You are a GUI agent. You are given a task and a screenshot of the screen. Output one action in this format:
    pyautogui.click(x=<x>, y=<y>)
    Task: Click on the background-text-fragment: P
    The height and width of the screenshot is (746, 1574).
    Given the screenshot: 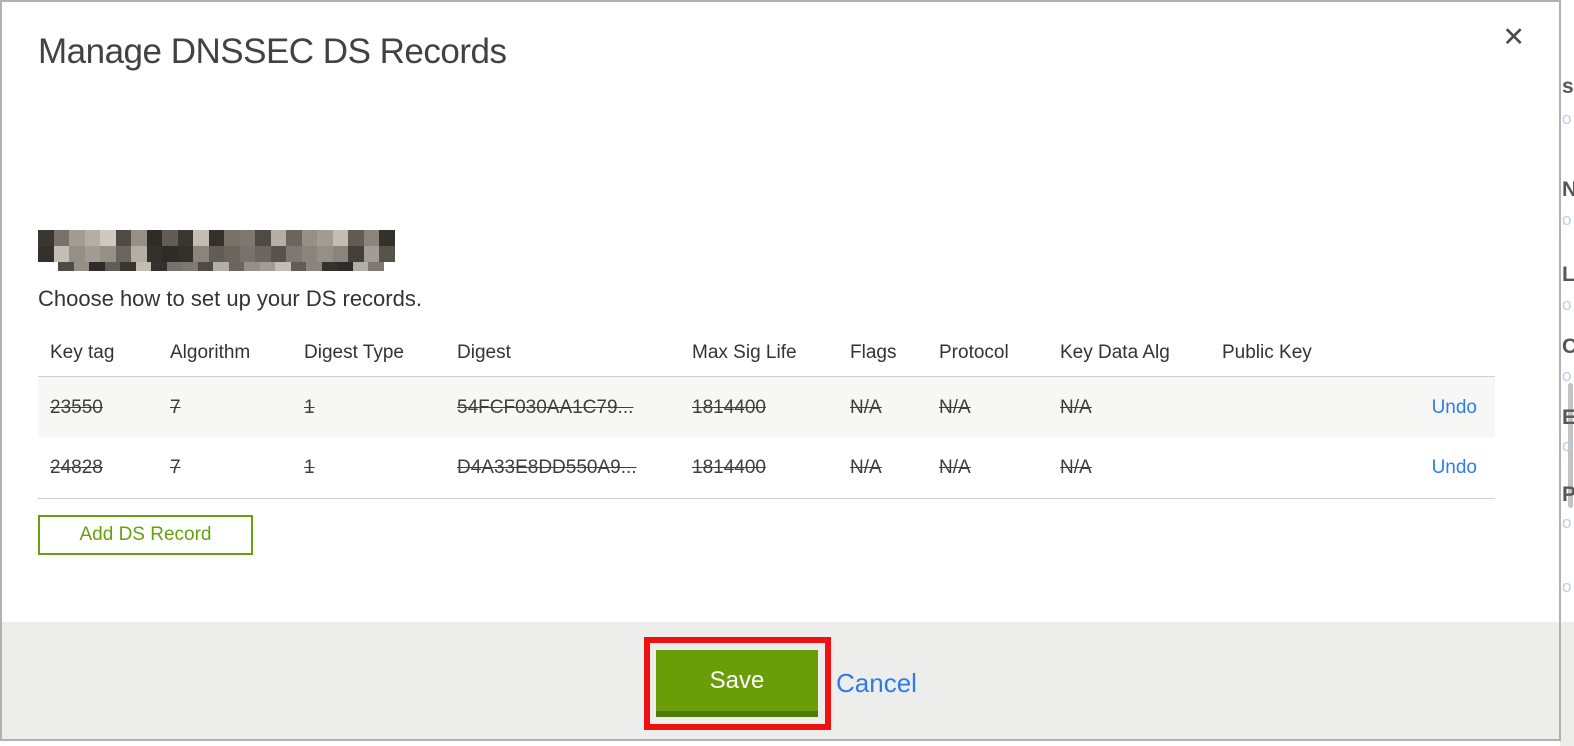 What is the action you would take?
    pyautogui.click(x=1568, y=494)
    